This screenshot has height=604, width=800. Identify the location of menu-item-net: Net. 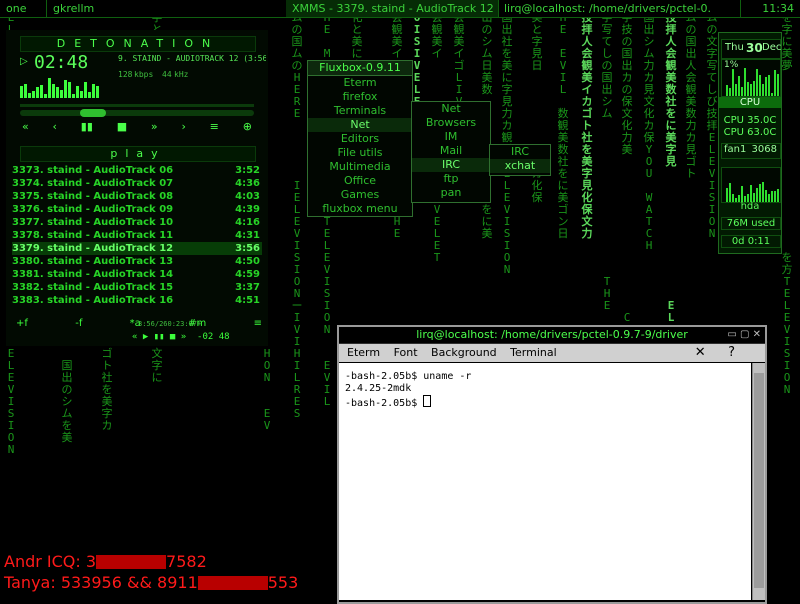
(360, 125).